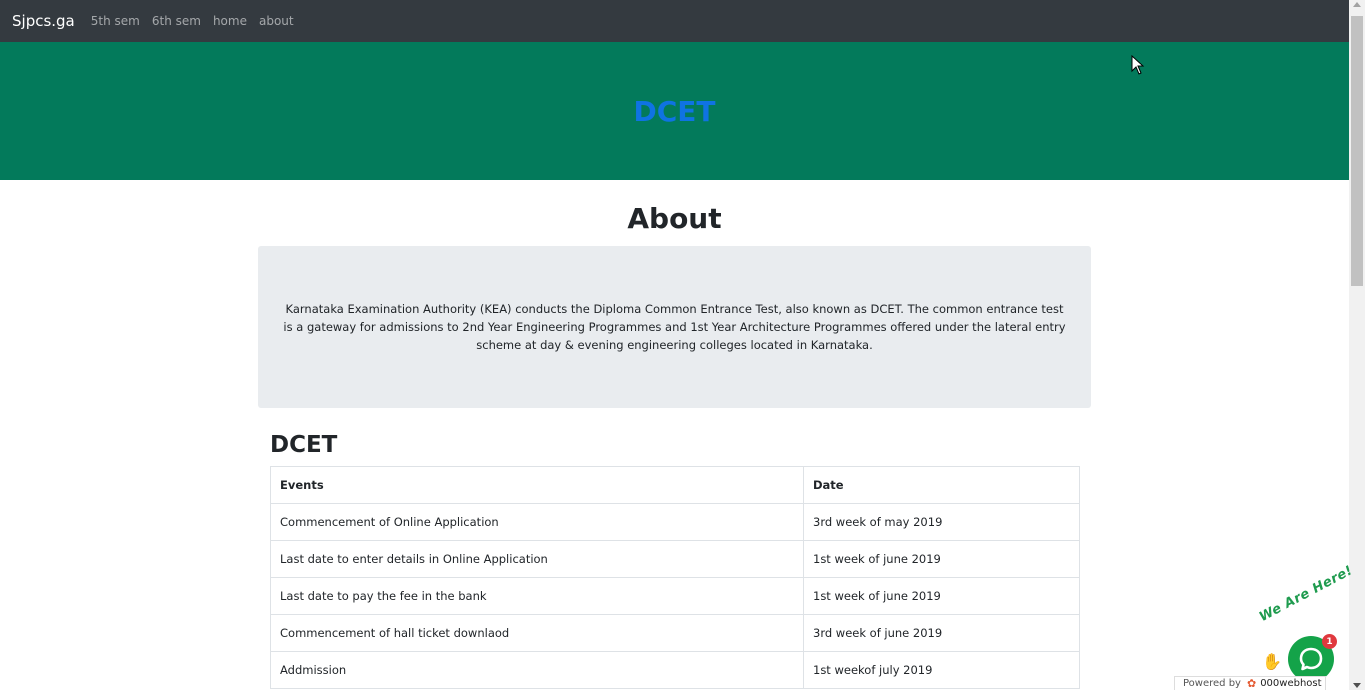 The height and width of the screenshot is (690, 1365). Describe the element at coordinates (537, 522) in the screenshot. I see `event-cell: Commencement of Online Application` at that location.